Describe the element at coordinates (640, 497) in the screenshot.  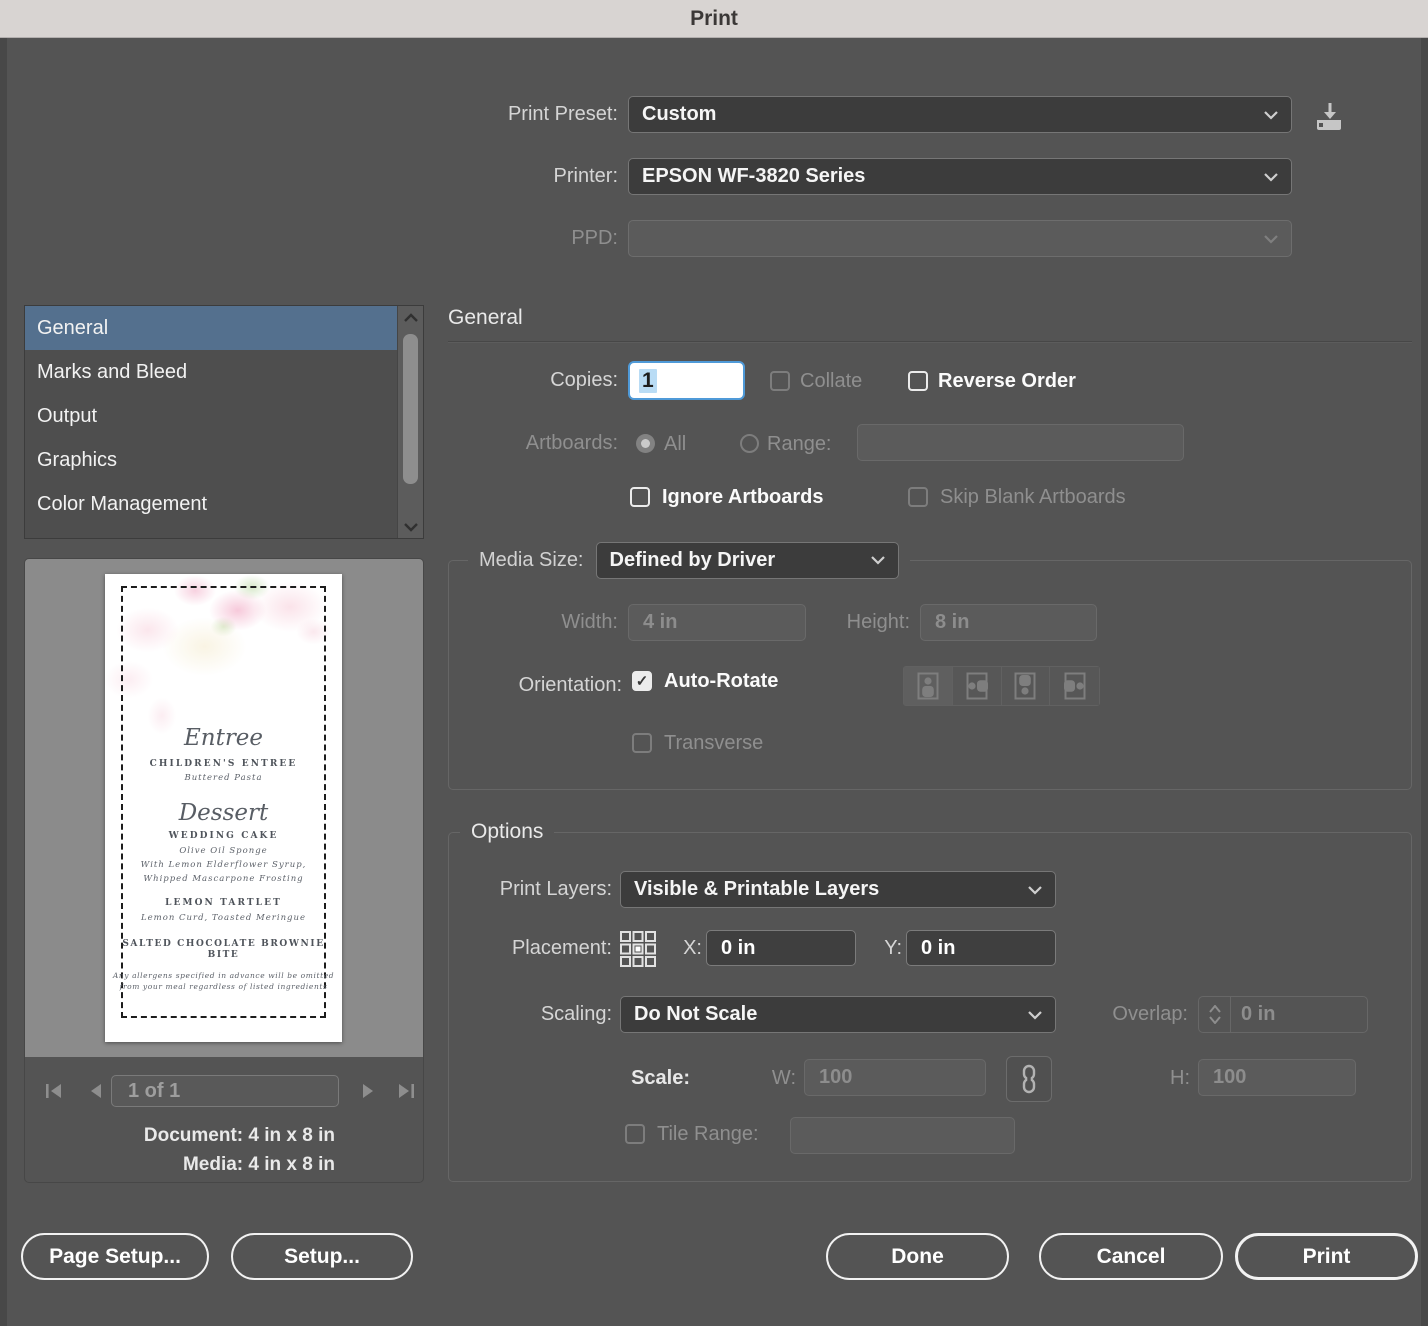
I see `ignore-artboards-checkbox` at that location.